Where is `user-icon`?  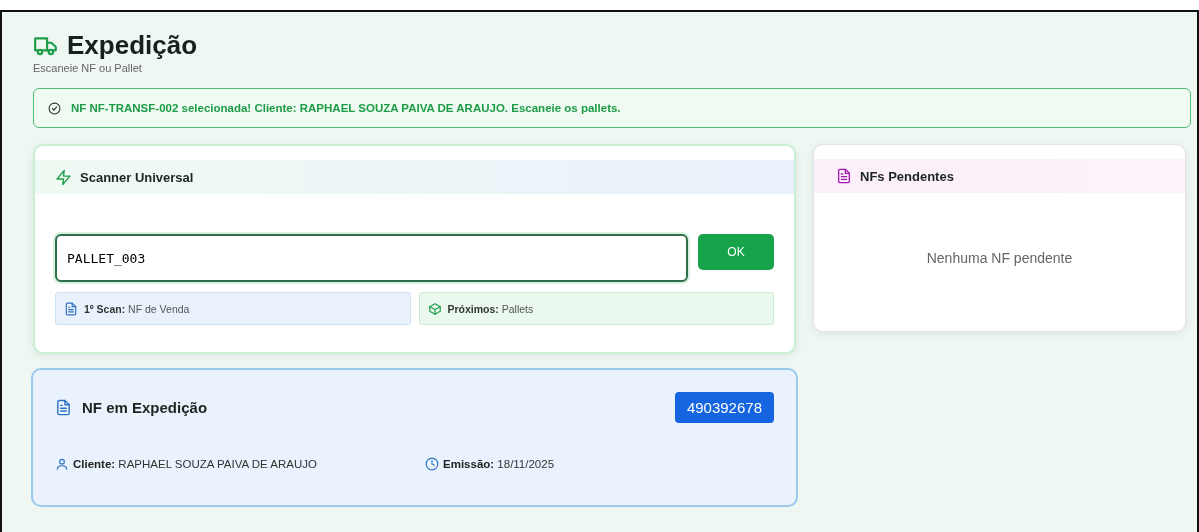 user-icon is located at coordinates (62, 464).